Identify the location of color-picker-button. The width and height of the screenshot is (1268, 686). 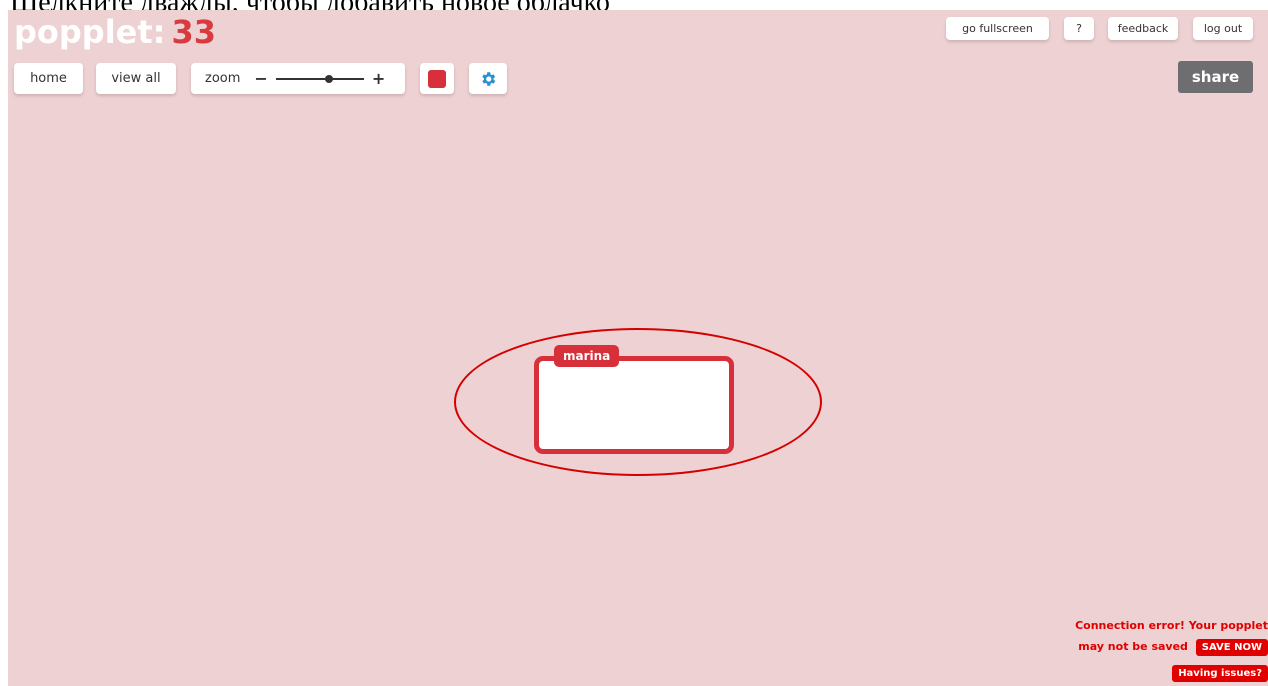
(437, 78).